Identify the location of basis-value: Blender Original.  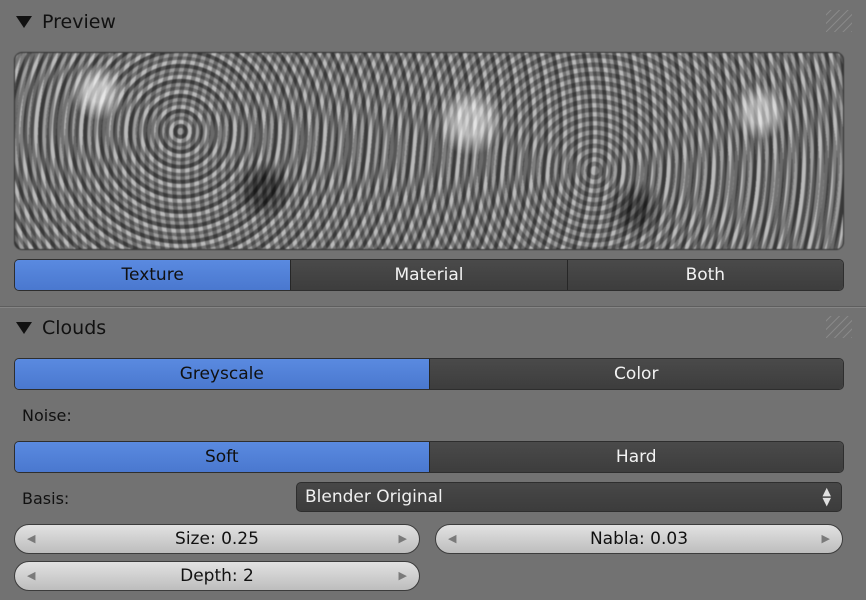
(374, 497).